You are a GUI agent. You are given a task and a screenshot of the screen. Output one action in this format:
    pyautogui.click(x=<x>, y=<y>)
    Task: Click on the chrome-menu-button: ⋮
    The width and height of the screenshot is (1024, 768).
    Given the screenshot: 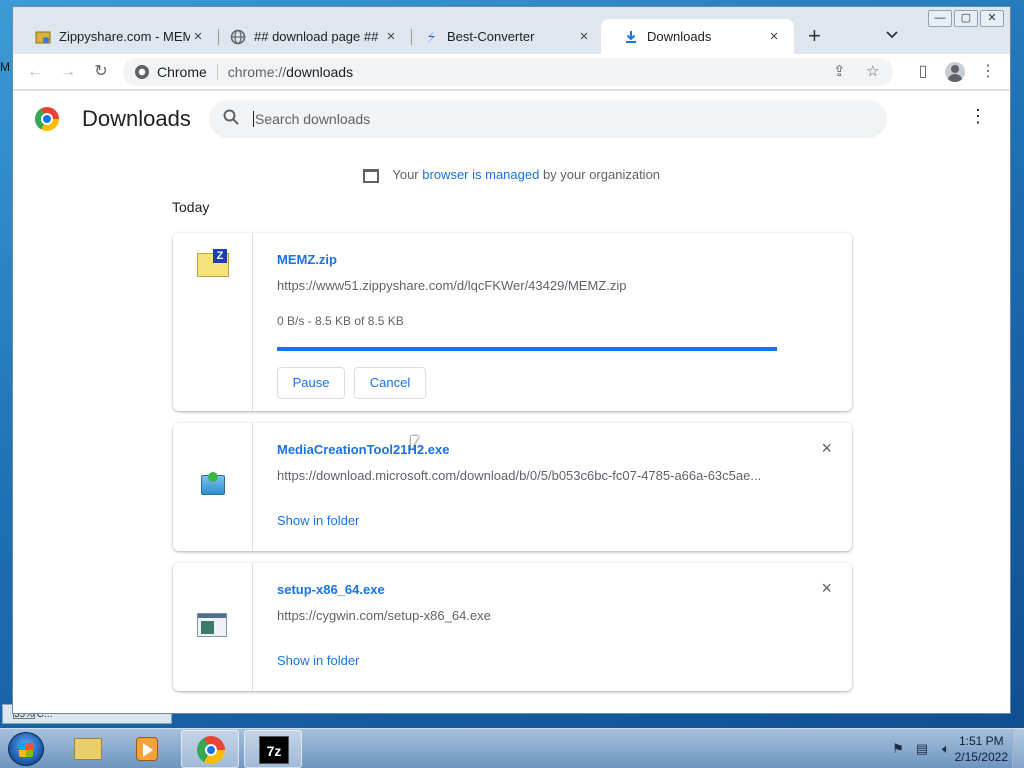 What is the action you would take?
    pyautogui.click(x=988, y=72)
    